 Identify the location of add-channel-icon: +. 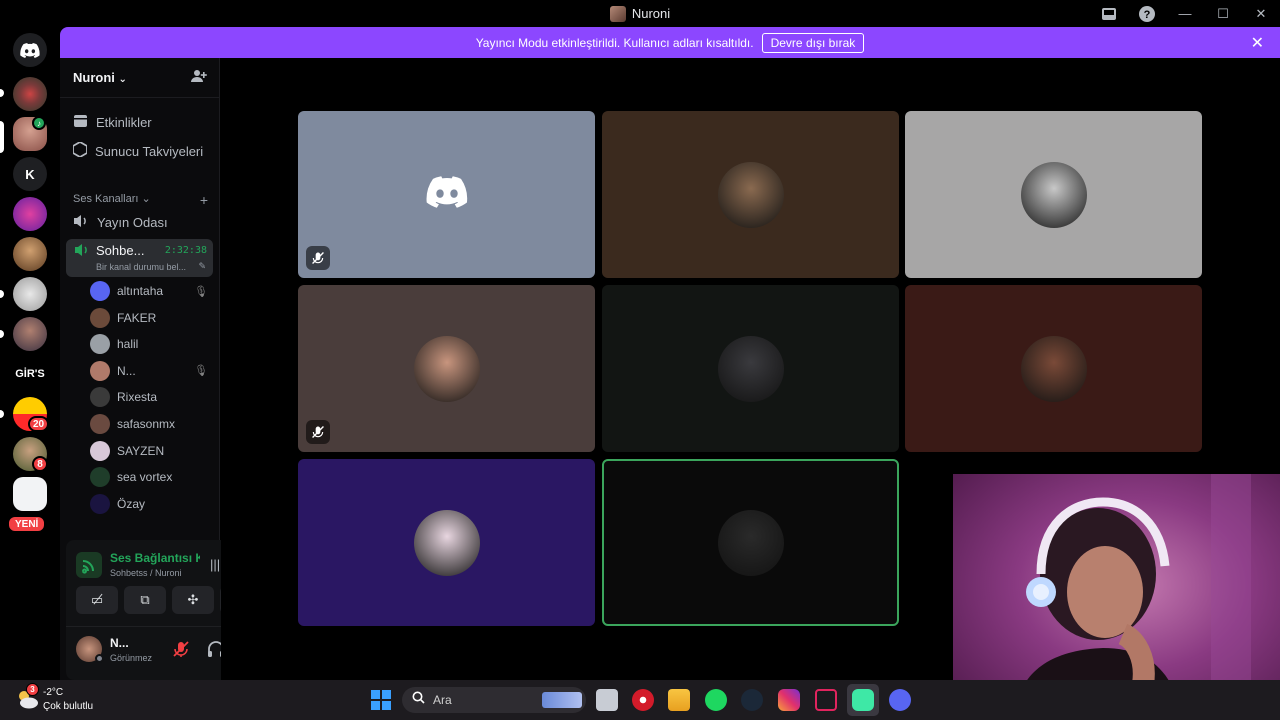
(204, 200).